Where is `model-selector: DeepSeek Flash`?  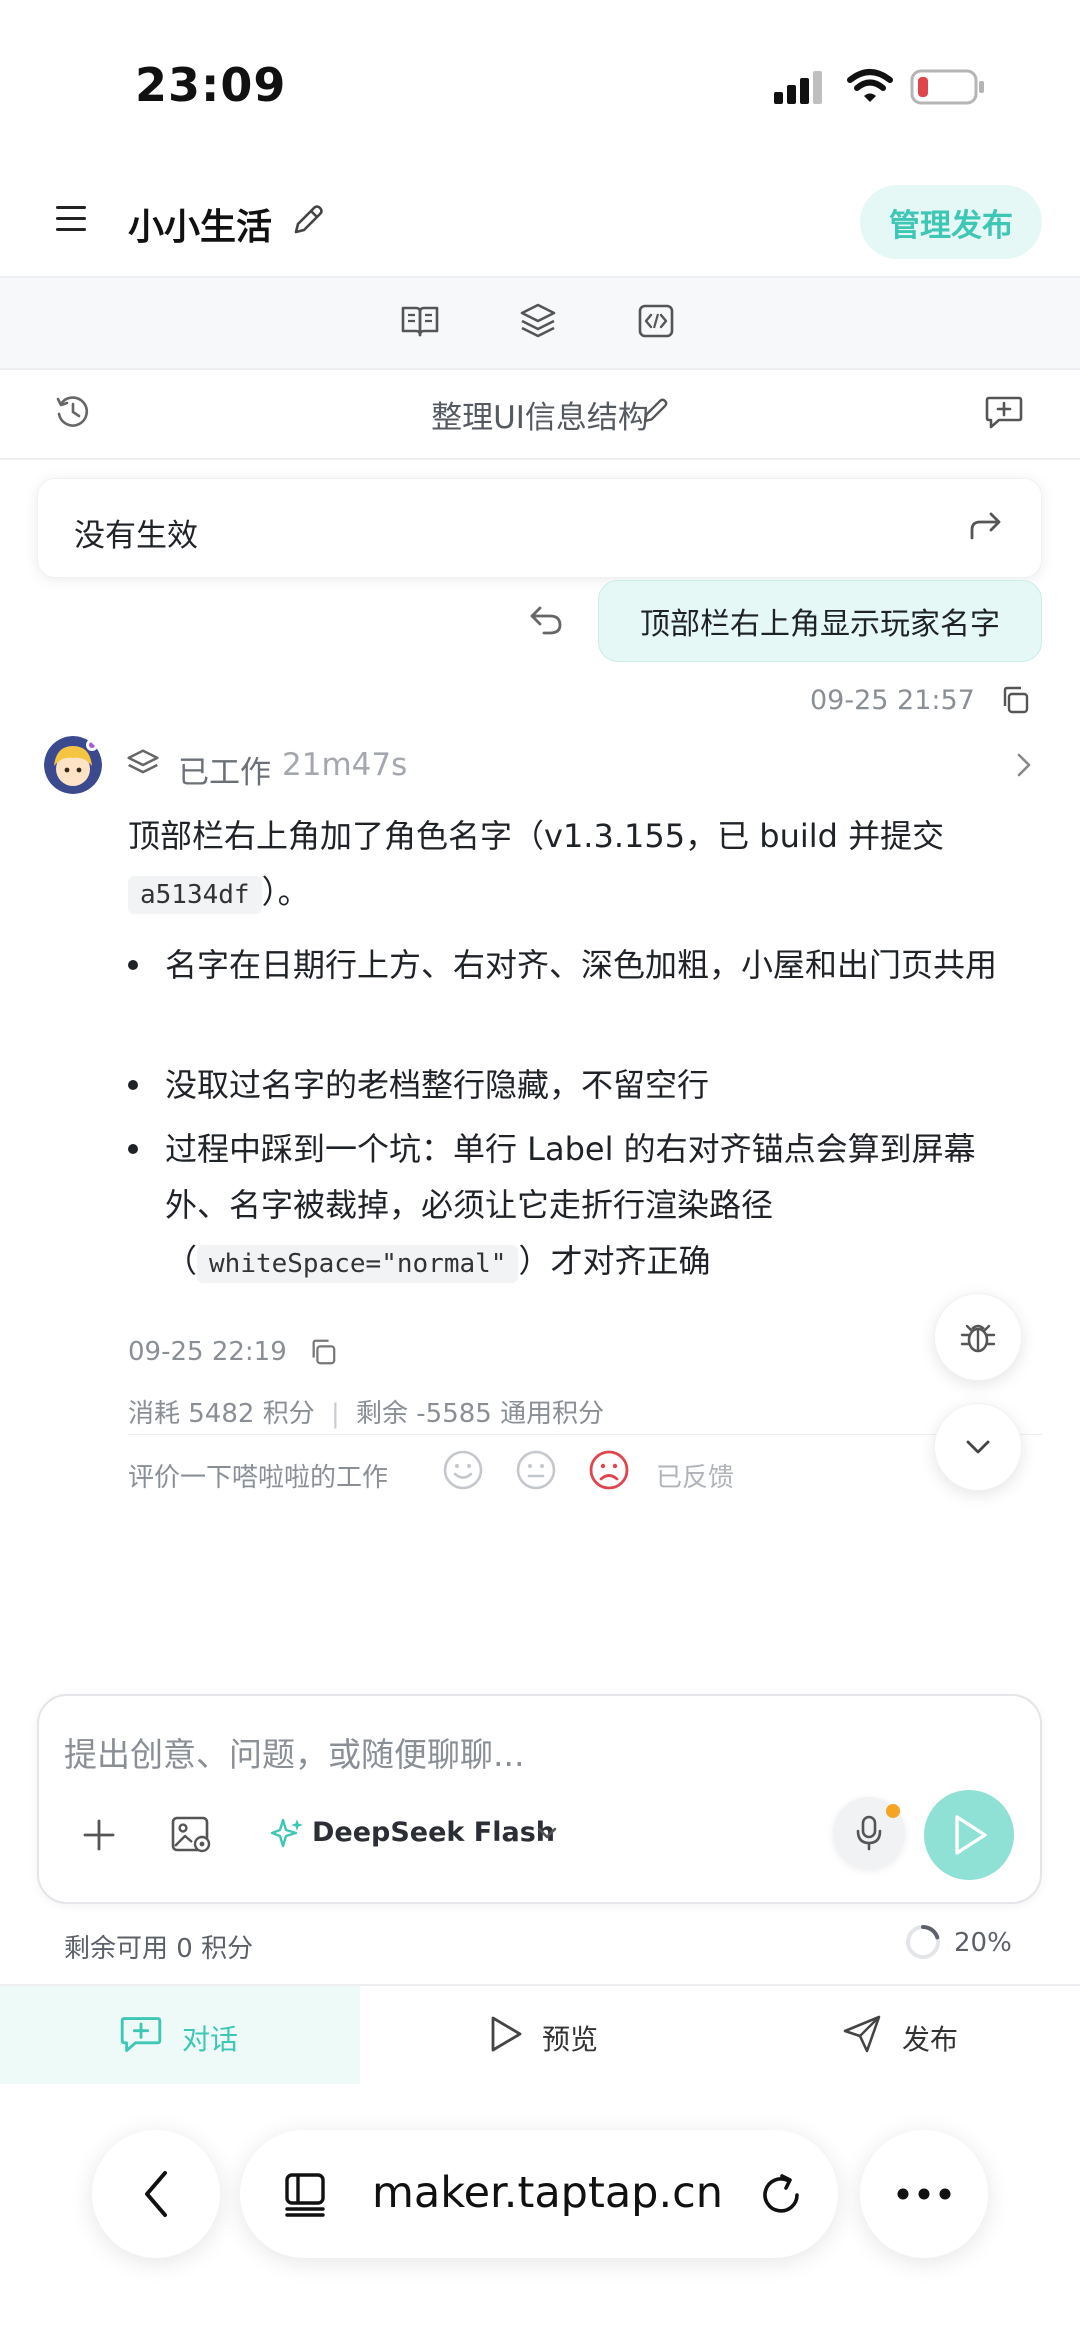
model-selector: DeepSeek Flash is located at coordinates (433, 1832).